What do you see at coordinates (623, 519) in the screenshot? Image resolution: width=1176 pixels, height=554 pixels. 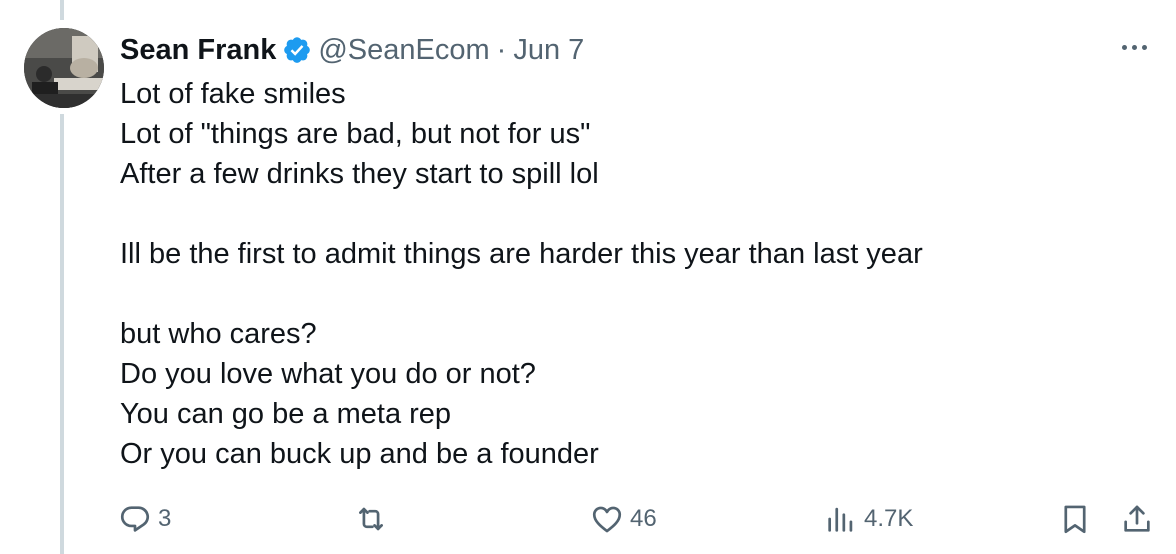 I see `like-button: 46` at bounding box center [623, 519].